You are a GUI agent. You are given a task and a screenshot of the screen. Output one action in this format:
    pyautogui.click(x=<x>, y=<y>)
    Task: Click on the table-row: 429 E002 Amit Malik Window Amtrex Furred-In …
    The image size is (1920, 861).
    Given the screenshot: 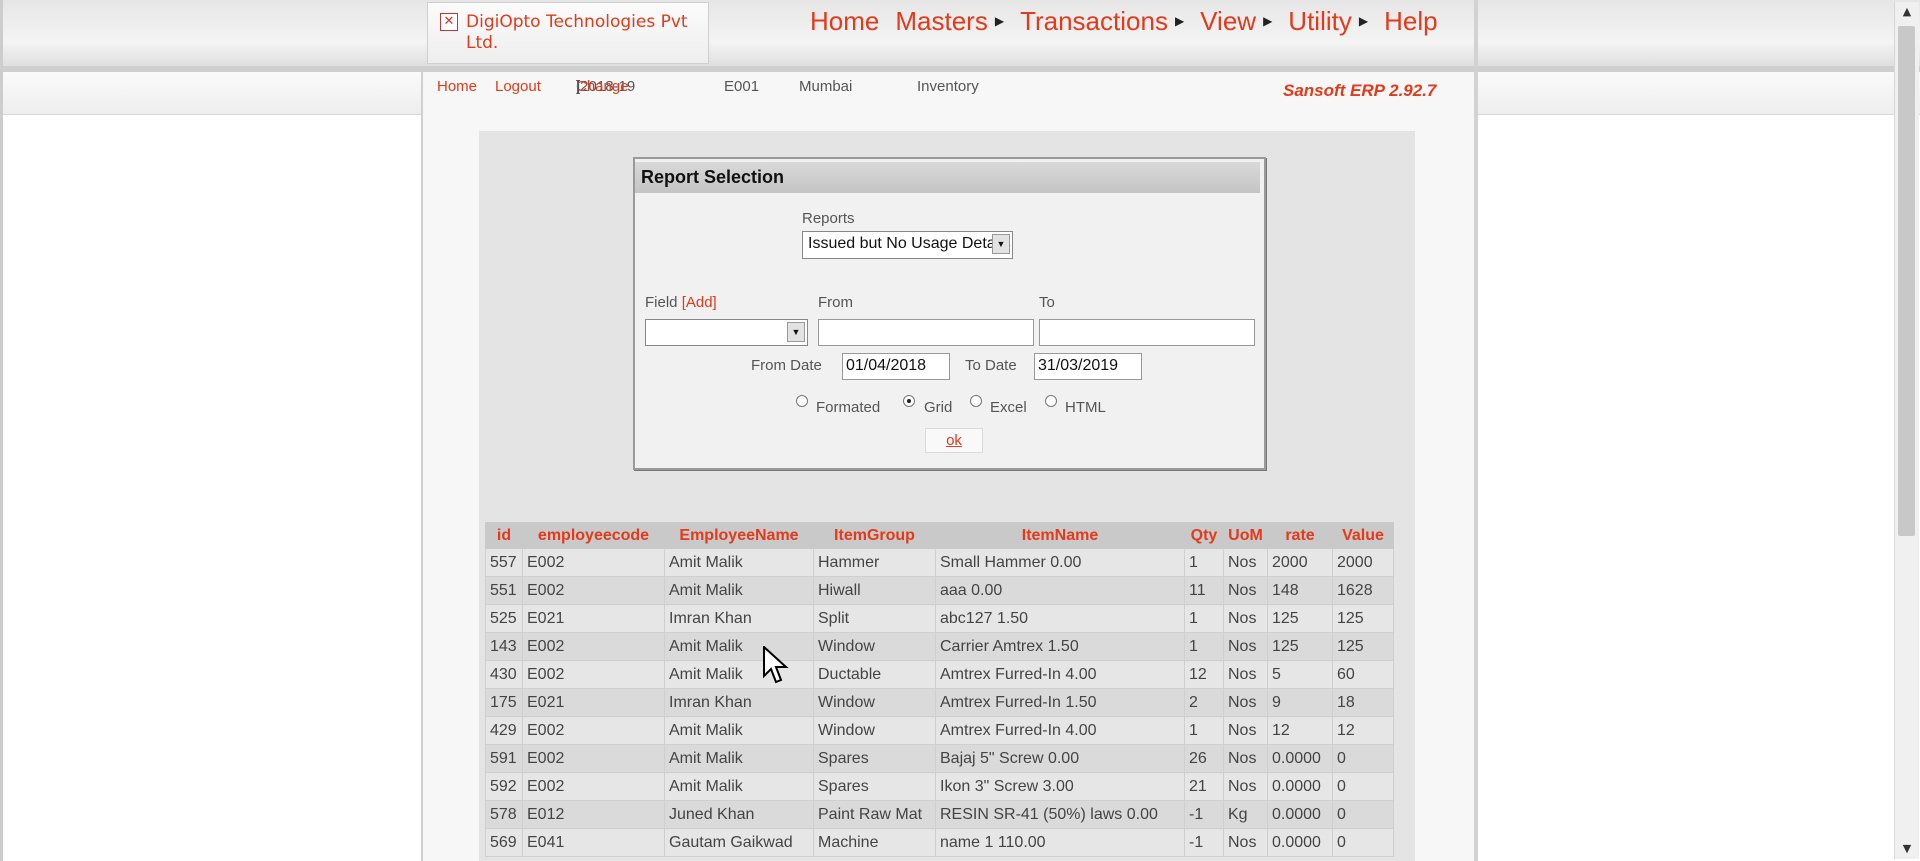 What is the action you would take?
    pyautogui.click(x=939, y=730)
    